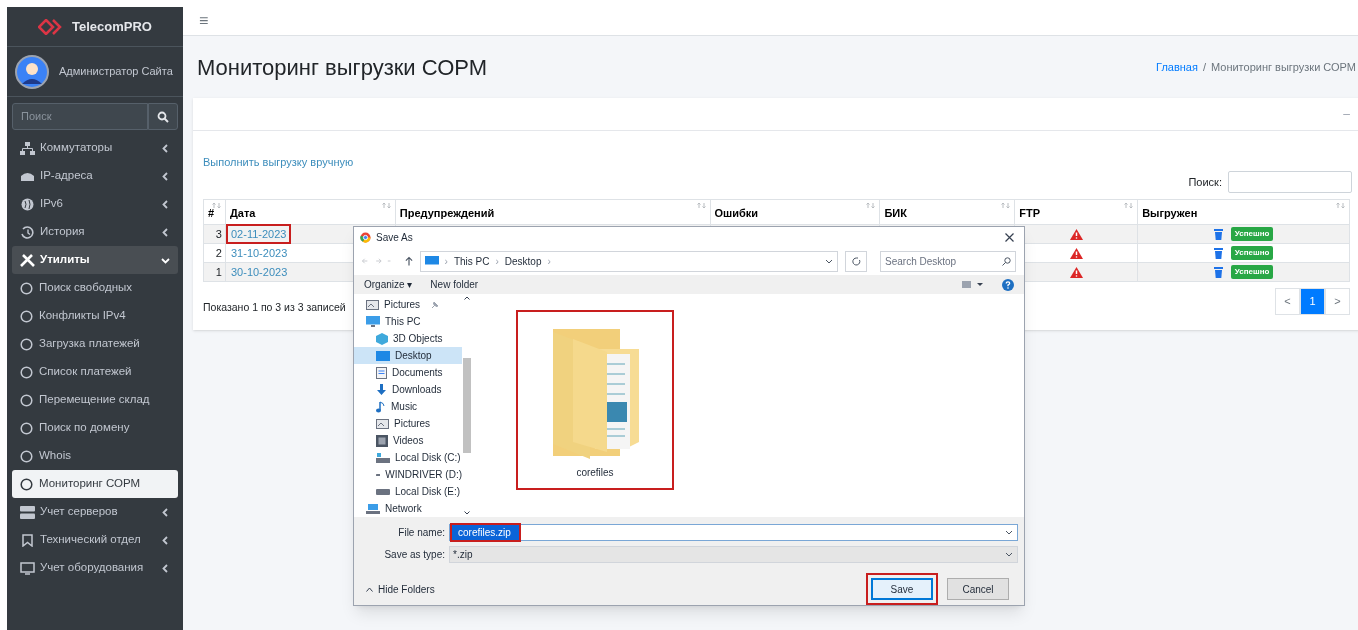 This screenshot has width=1358, height=630. Describe the element at coordinates (365, 237) in the screenshot. I see `browser-icon` at that location.